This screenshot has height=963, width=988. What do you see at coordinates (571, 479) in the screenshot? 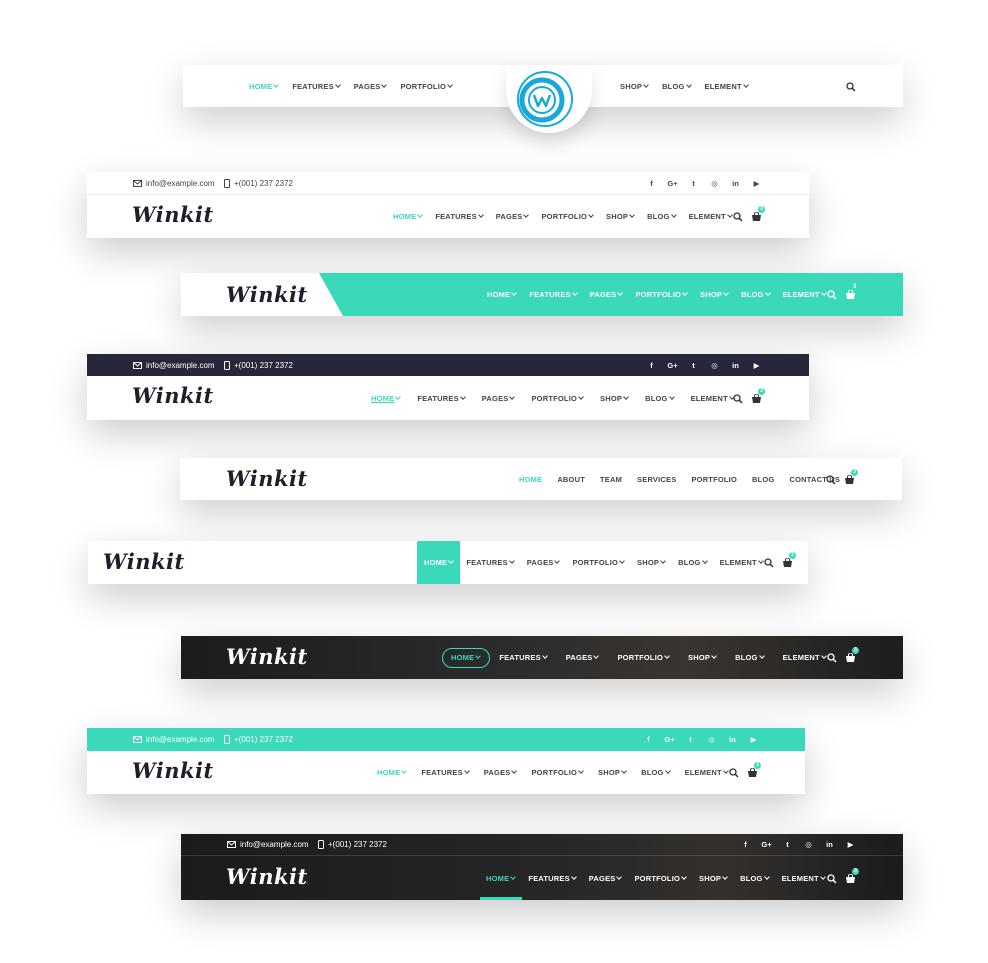
I see `nav-about: ABOUT` at bounding box center [571, 479].